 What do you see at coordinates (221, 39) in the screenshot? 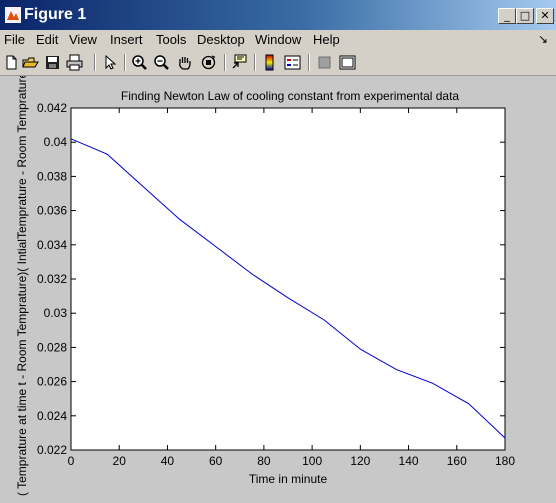
I see `menu-desktop: Desktop` at bounding box center [221, 39].